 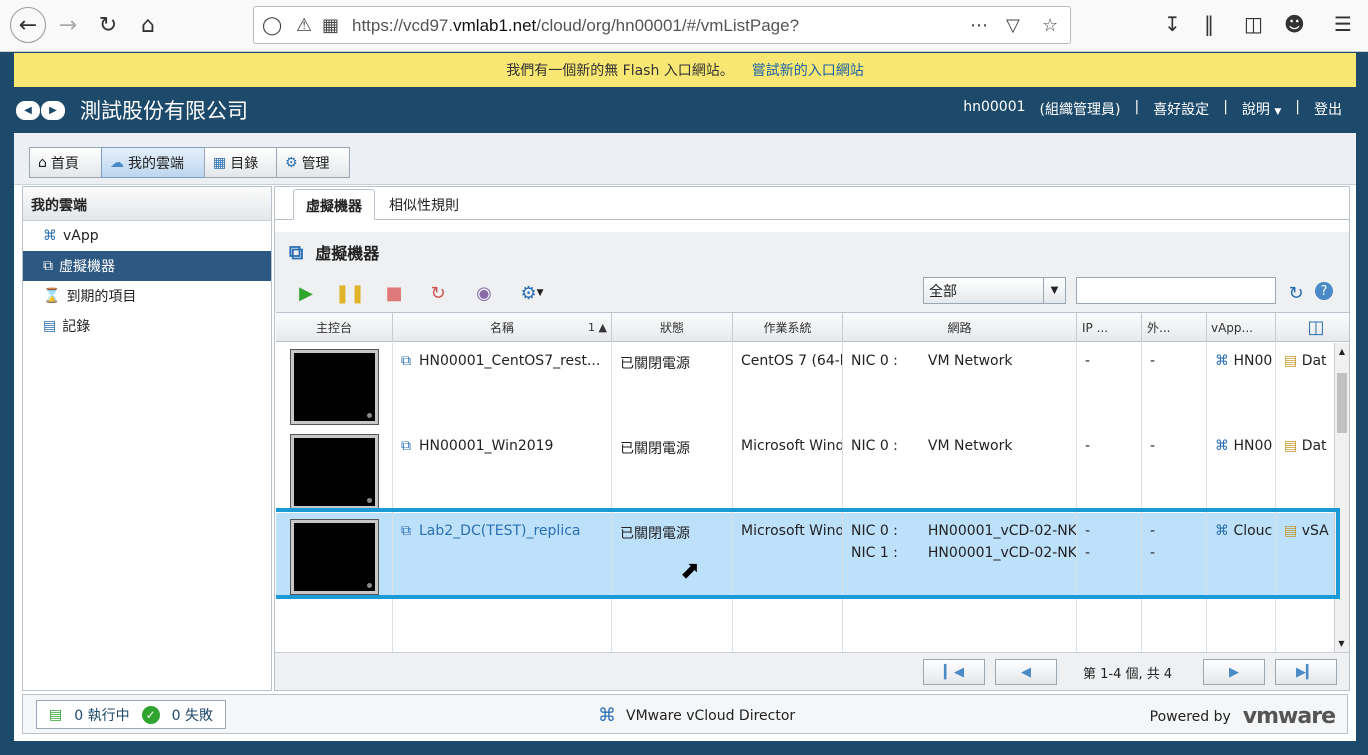 I want to click on forward-icon: →, so click(x=68, y=25).